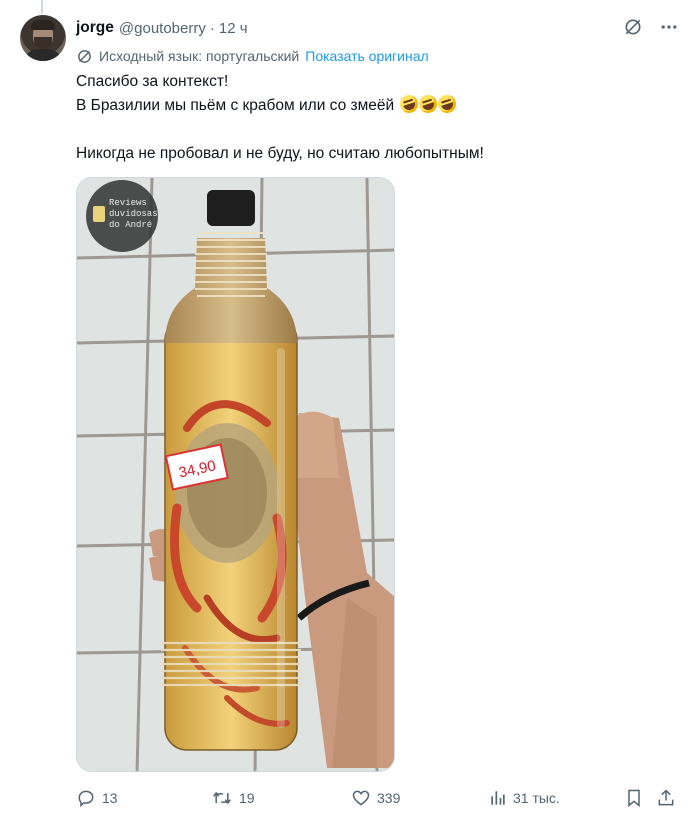 This screenshot has height=825, width=700. What do you see at coordinates (498, 798) in the screenshot?
I see `views-icon` at bounding box center [498, 798].